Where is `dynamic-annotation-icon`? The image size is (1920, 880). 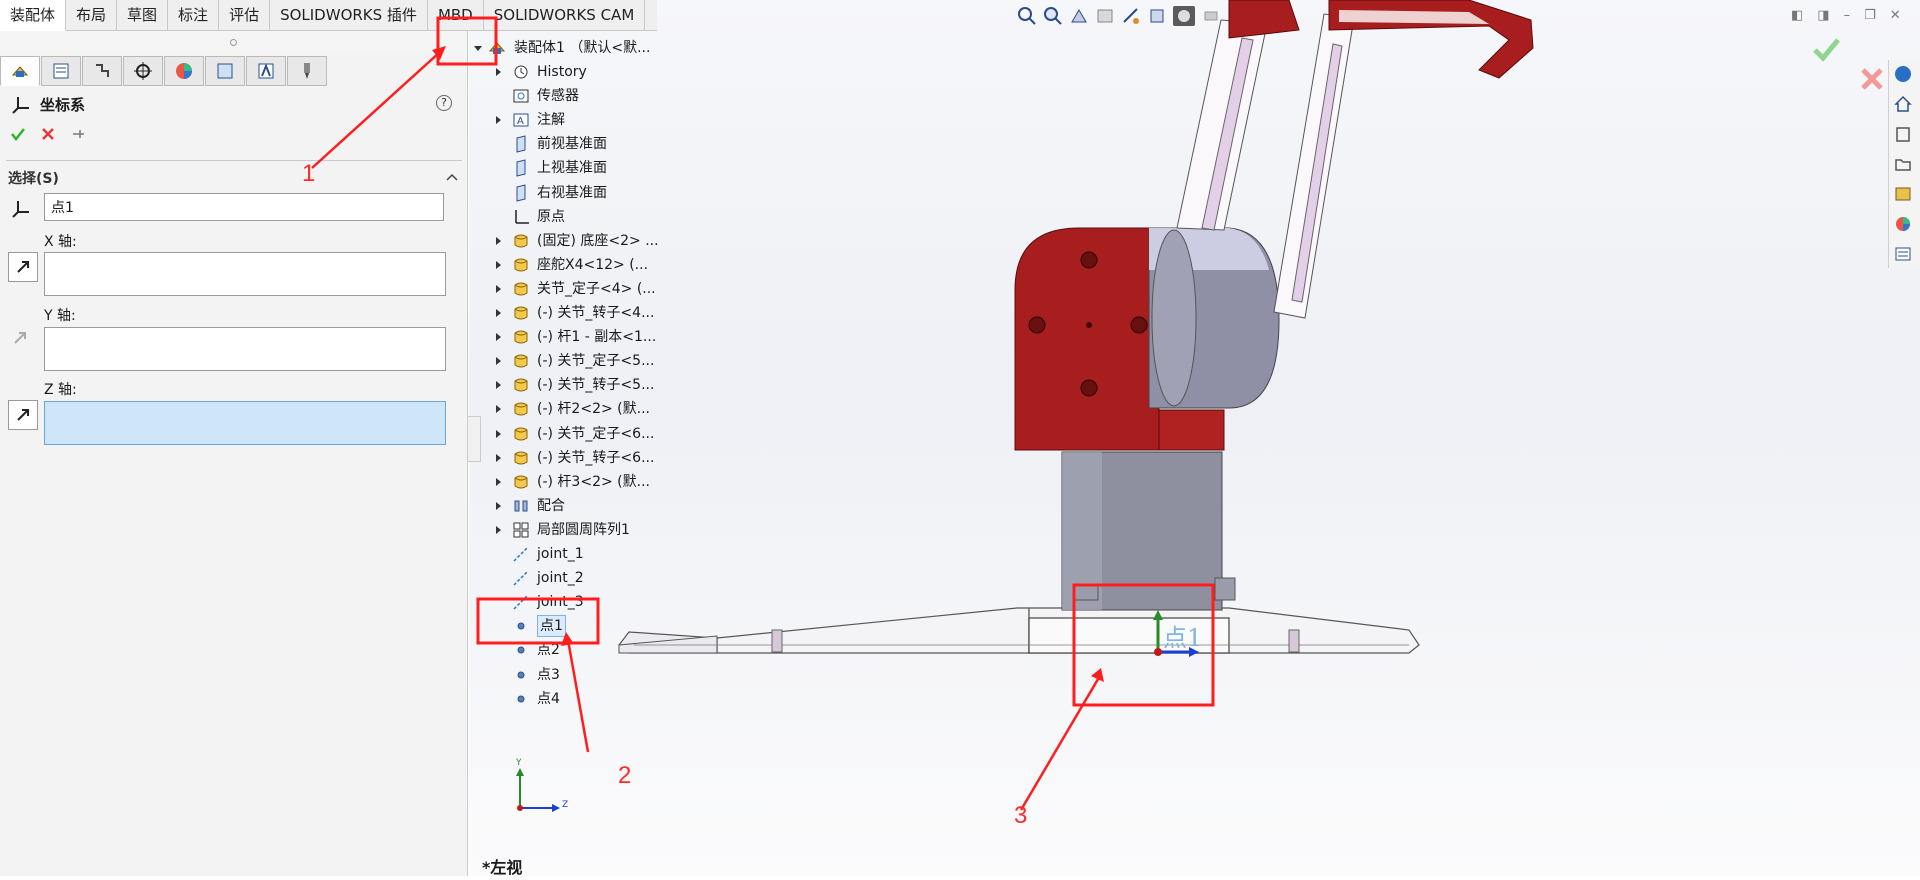
dynamic-annotation-icon is located at coordinates (1131, 16).